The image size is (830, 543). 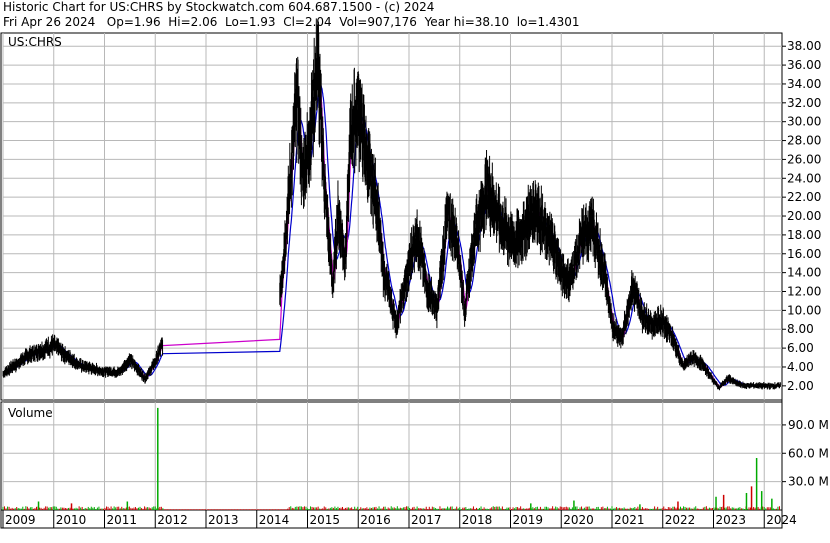 I want to click on year-tick-label: 2016, so click(x=375, y=520).